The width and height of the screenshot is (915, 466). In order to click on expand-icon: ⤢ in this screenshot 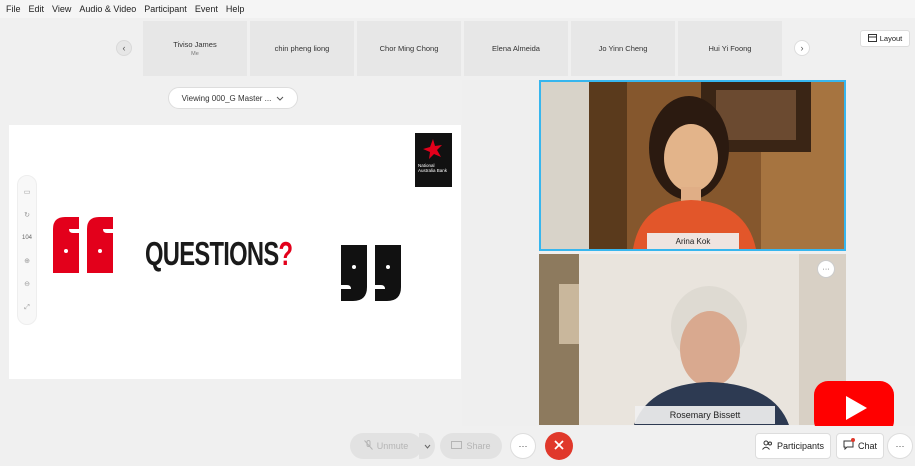, I will do `click(27, 308)`.